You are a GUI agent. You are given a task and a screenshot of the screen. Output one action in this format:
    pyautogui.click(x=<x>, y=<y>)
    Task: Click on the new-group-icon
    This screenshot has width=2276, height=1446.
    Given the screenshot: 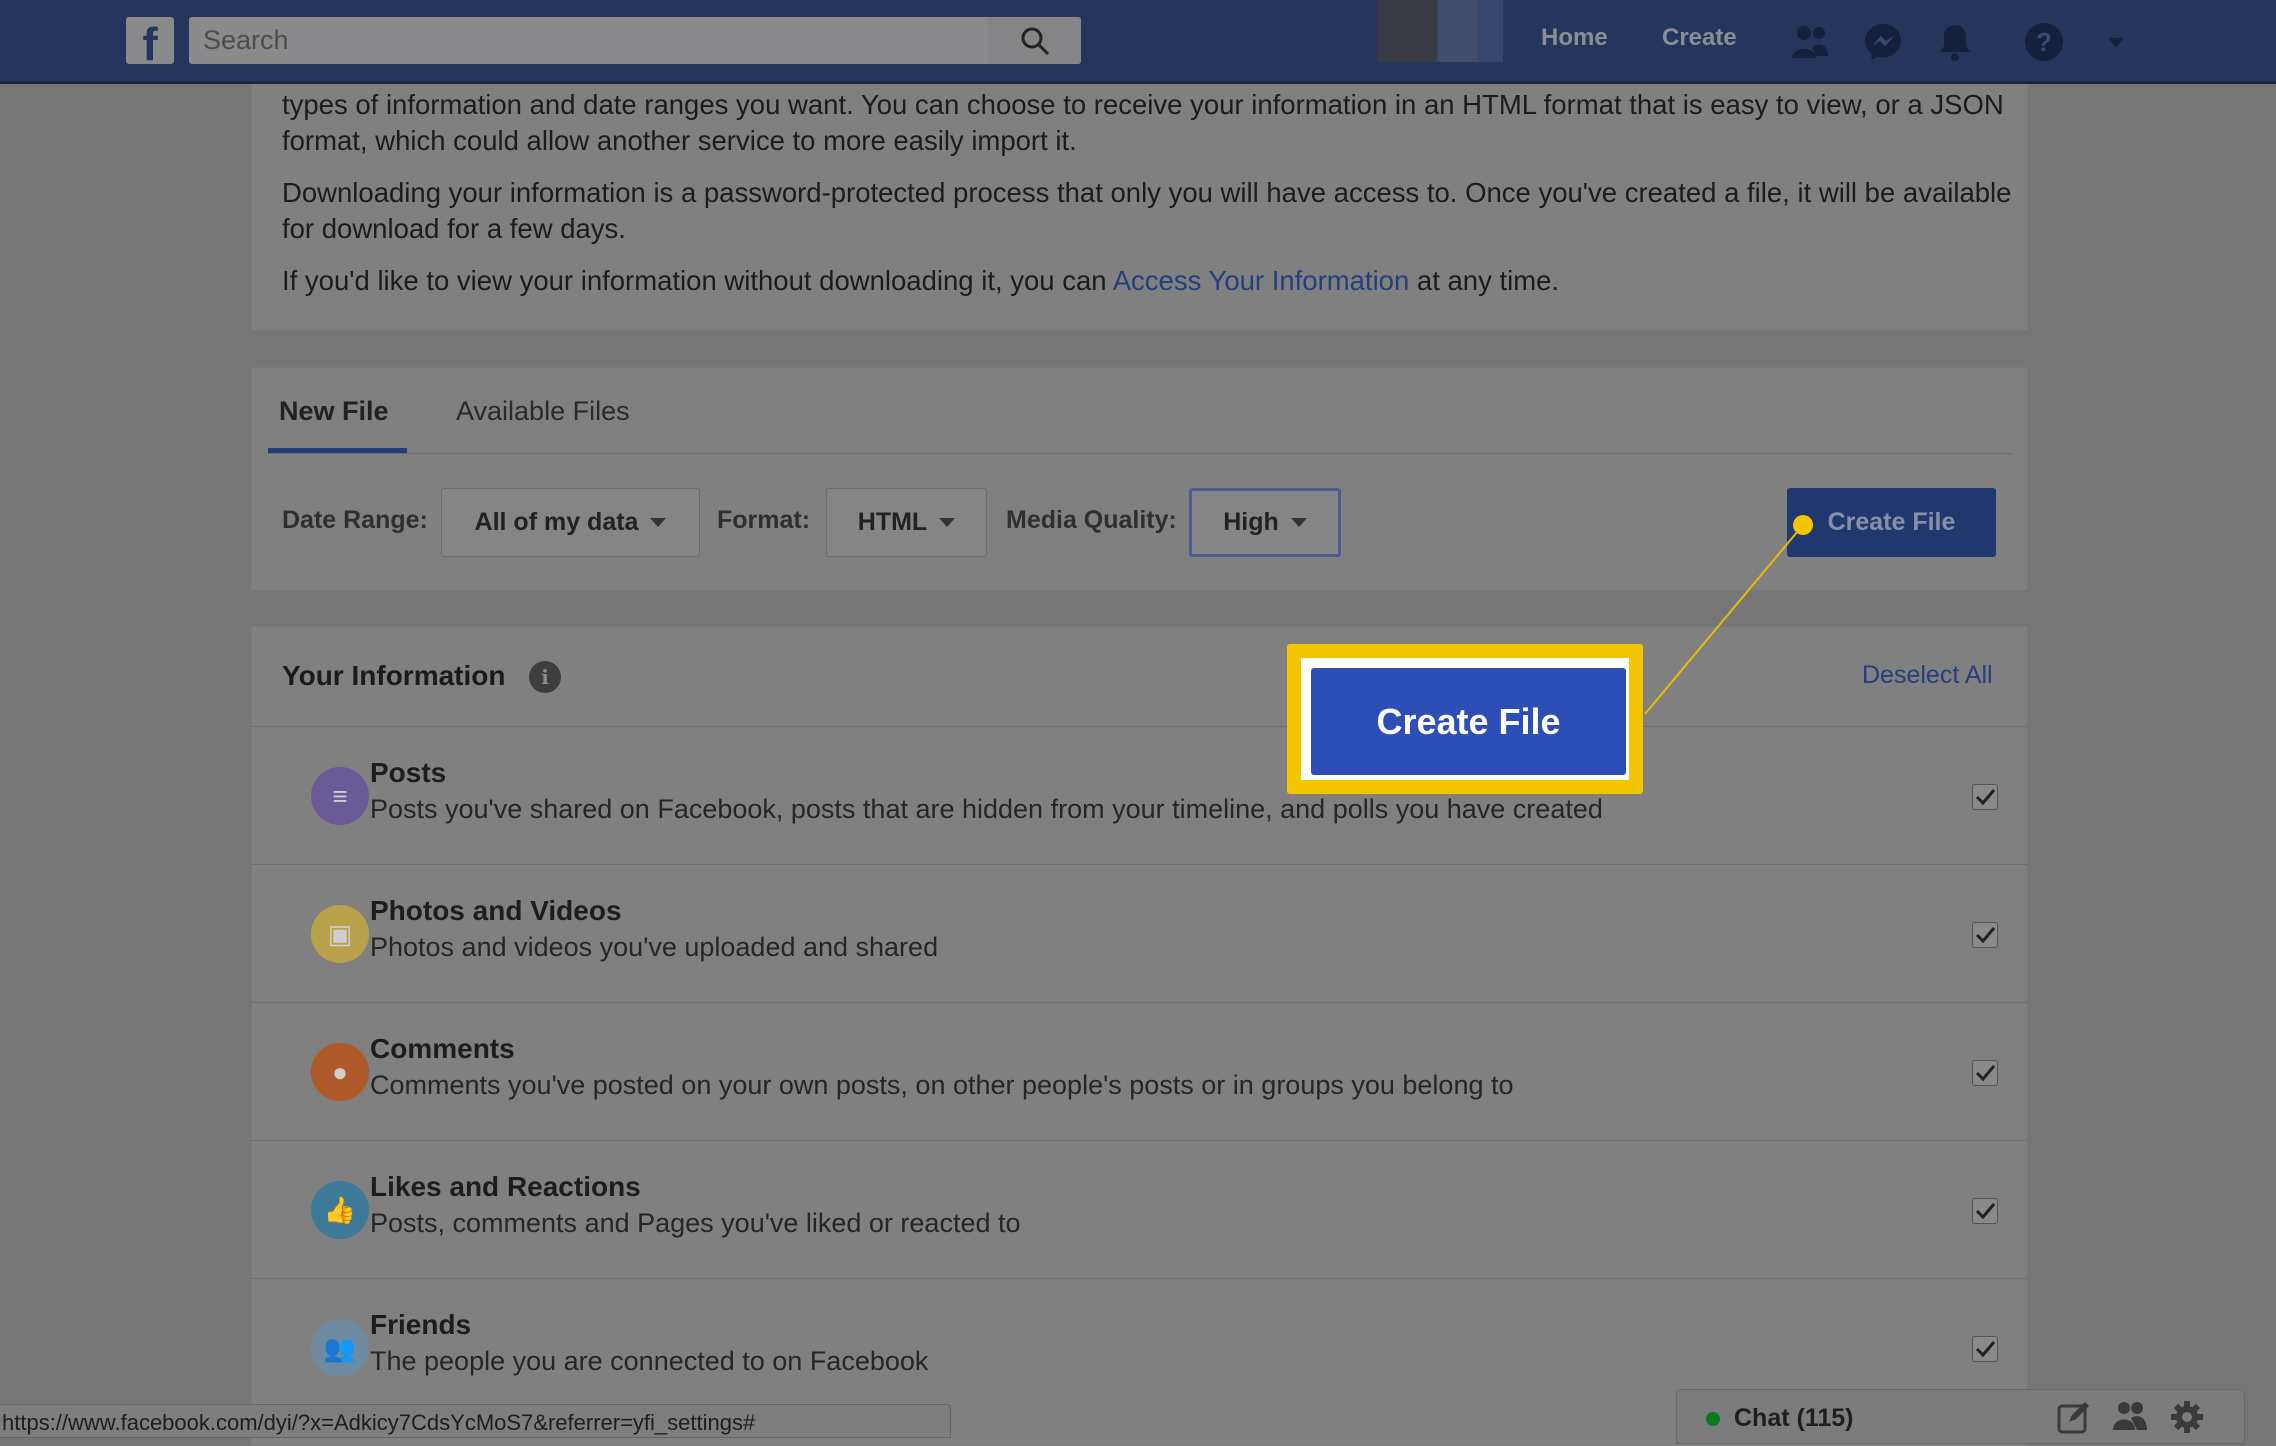 What is the action you would take?
    pyautogui.click(x=2130, y=1417)
    